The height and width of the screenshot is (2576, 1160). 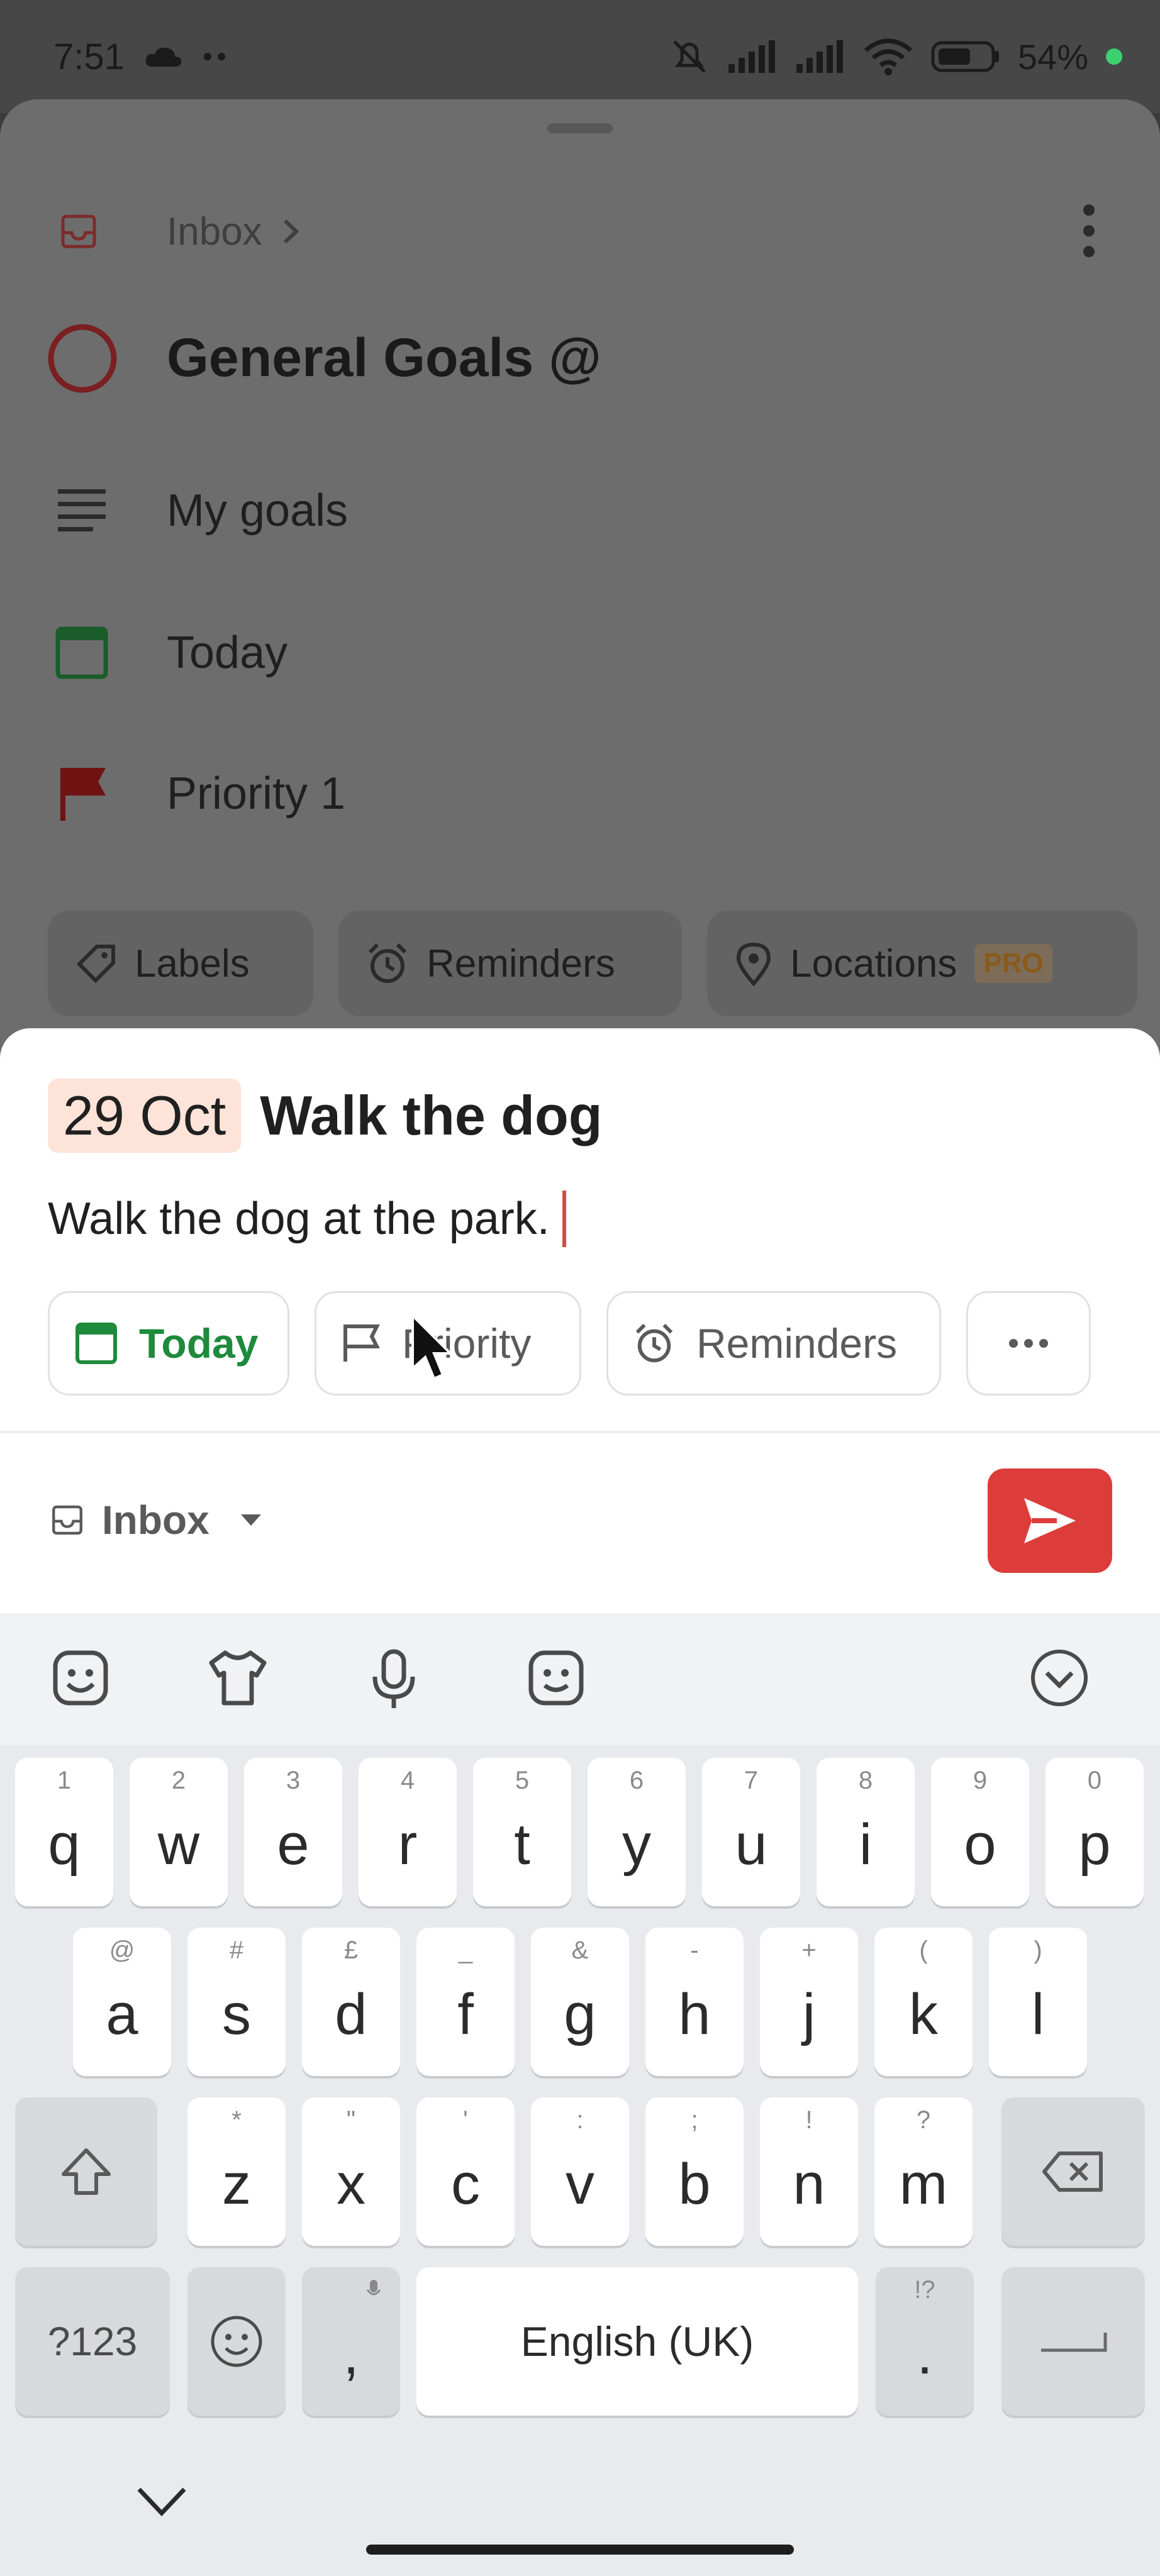 I want to click on priority-row: Priority 1, so click(x=172, y=793).